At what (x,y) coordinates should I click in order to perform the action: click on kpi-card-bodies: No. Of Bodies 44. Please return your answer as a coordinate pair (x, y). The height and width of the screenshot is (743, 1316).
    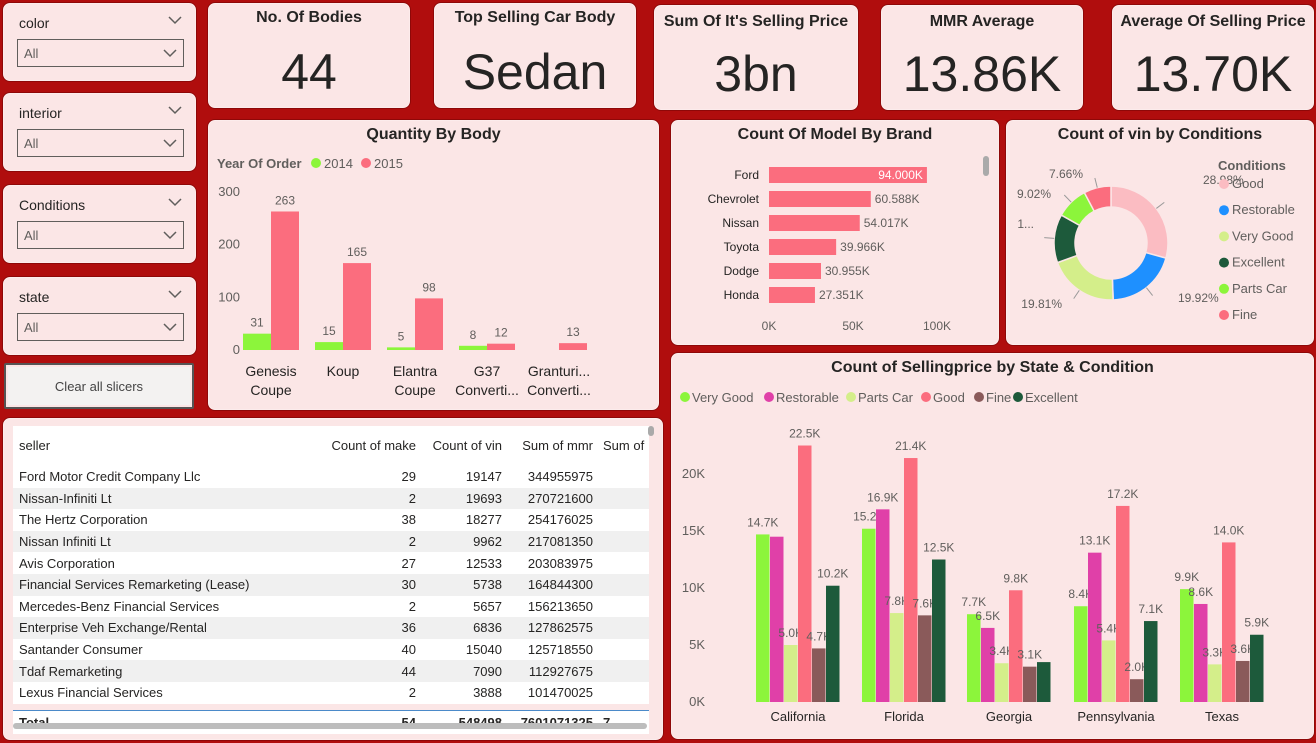
    Looking at the image, I should click on (309, 55).